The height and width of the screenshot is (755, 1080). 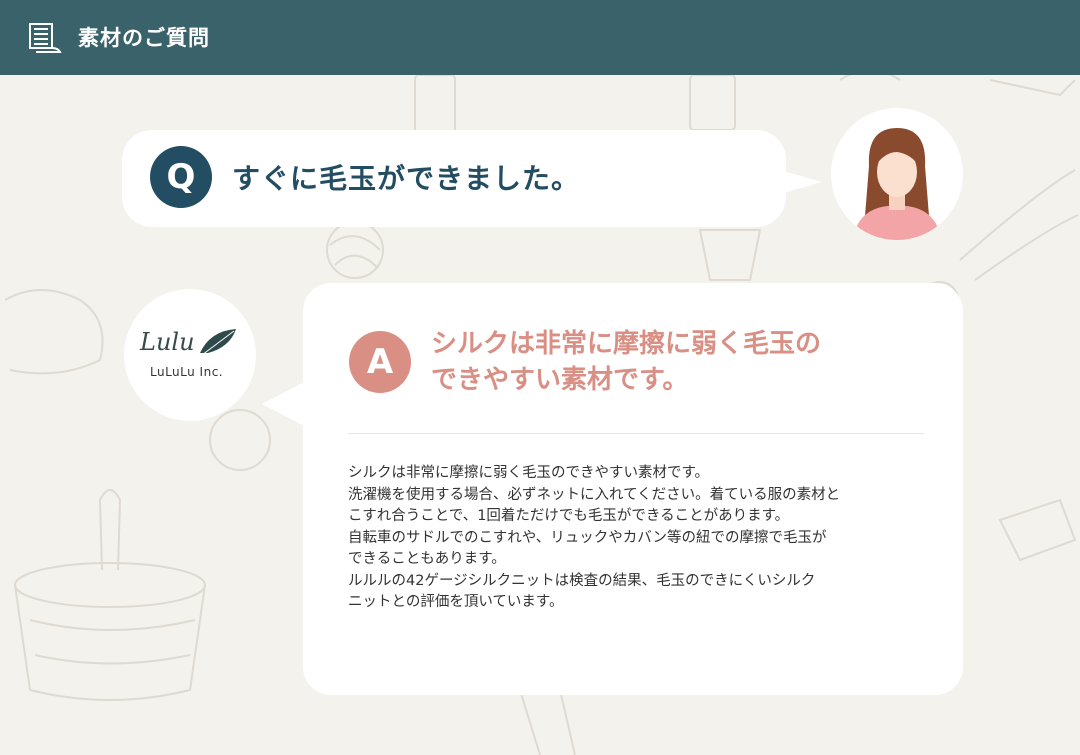 I want to click on leaf-logo-icon, so click(x=218, y=342).